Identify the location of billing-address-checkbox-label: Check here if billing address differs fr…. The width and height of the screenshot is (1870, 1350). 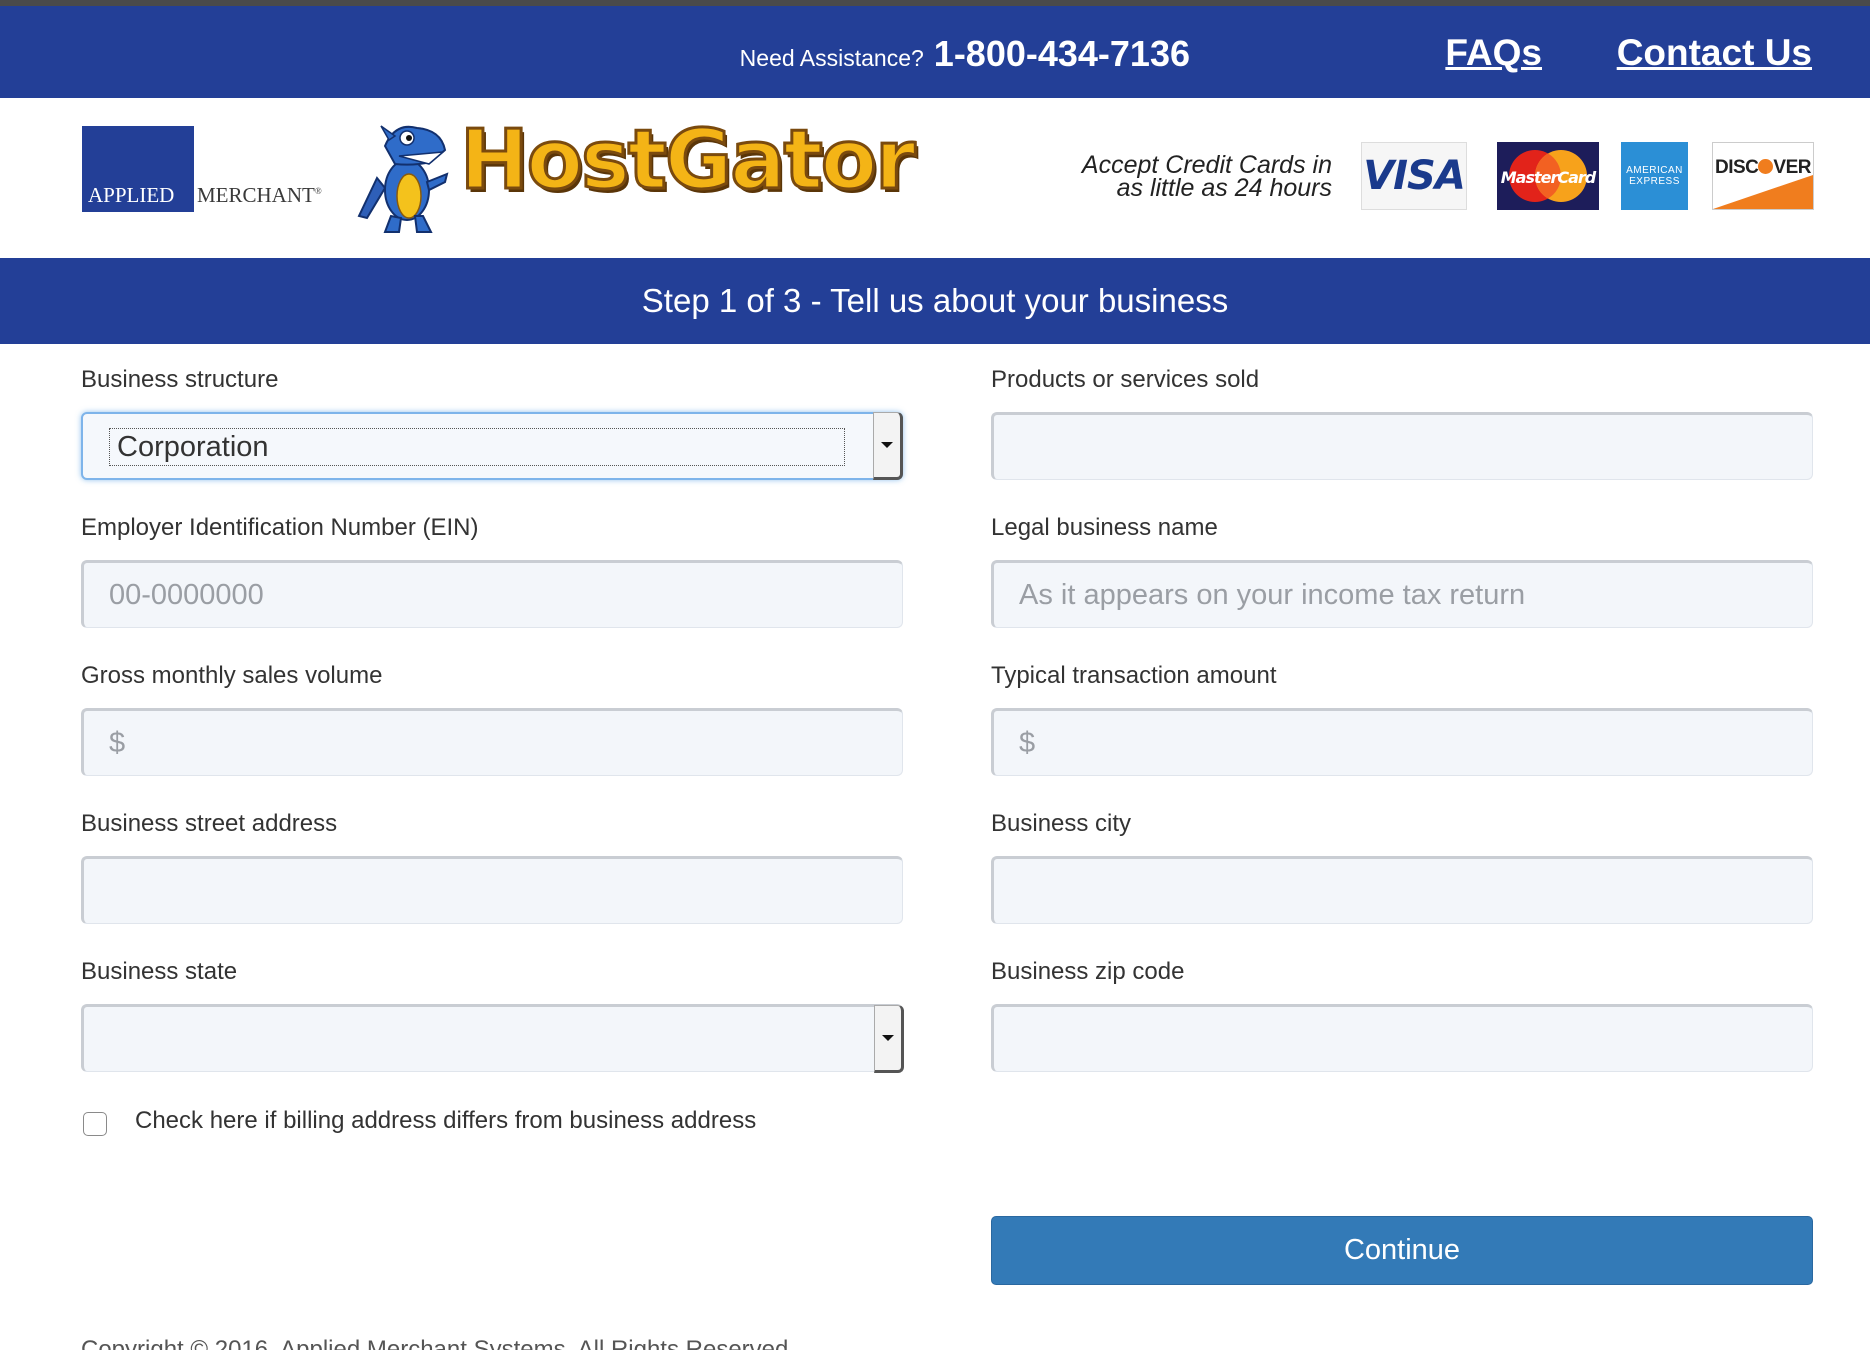
(445, 1121).